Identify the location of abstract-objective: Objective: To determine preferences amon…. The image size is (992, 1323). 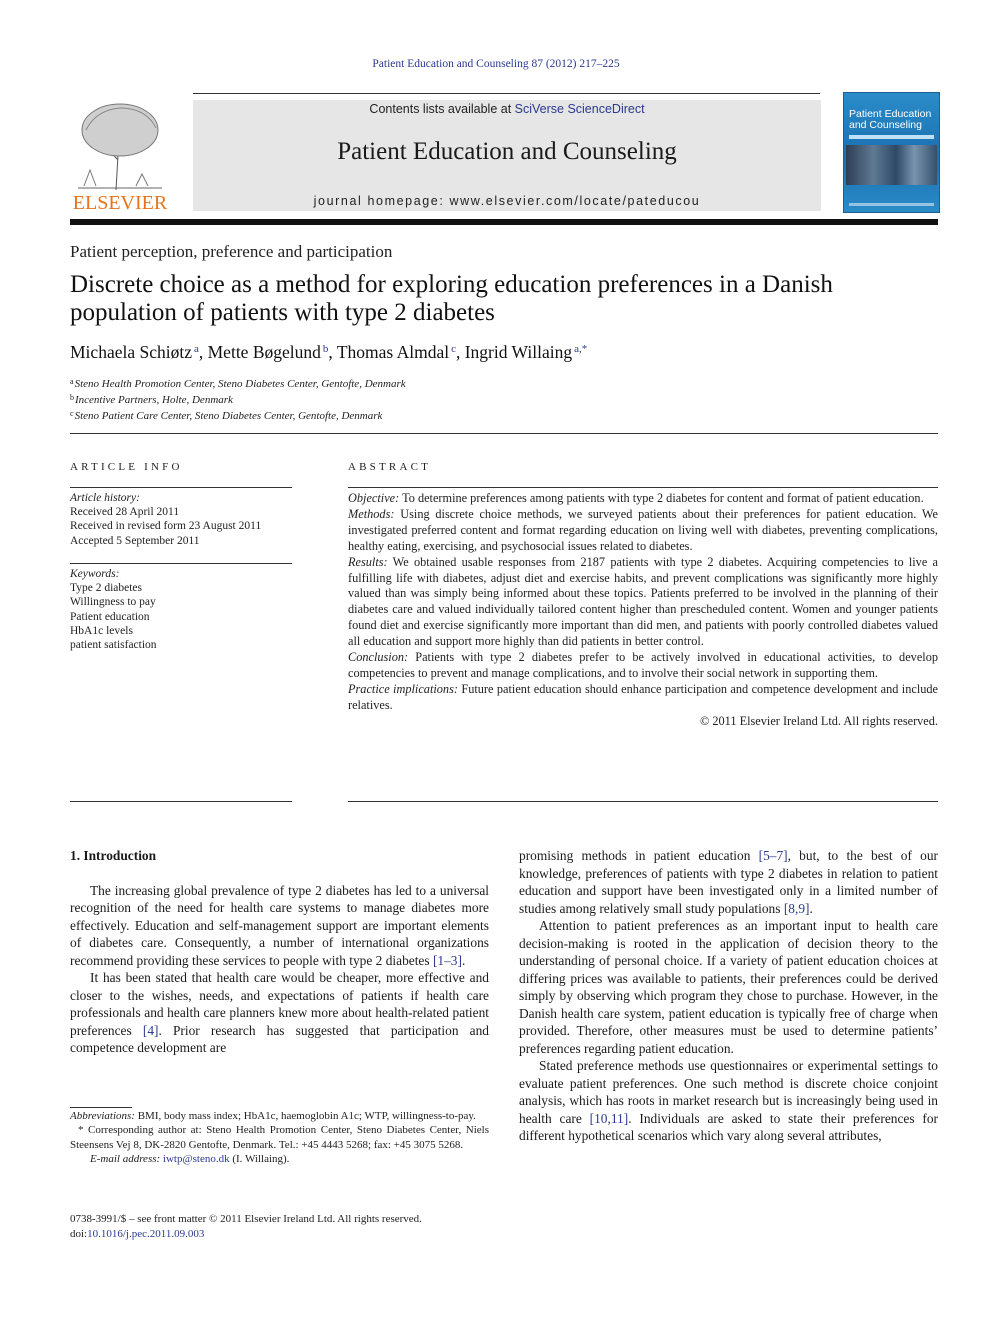
(636, 498).